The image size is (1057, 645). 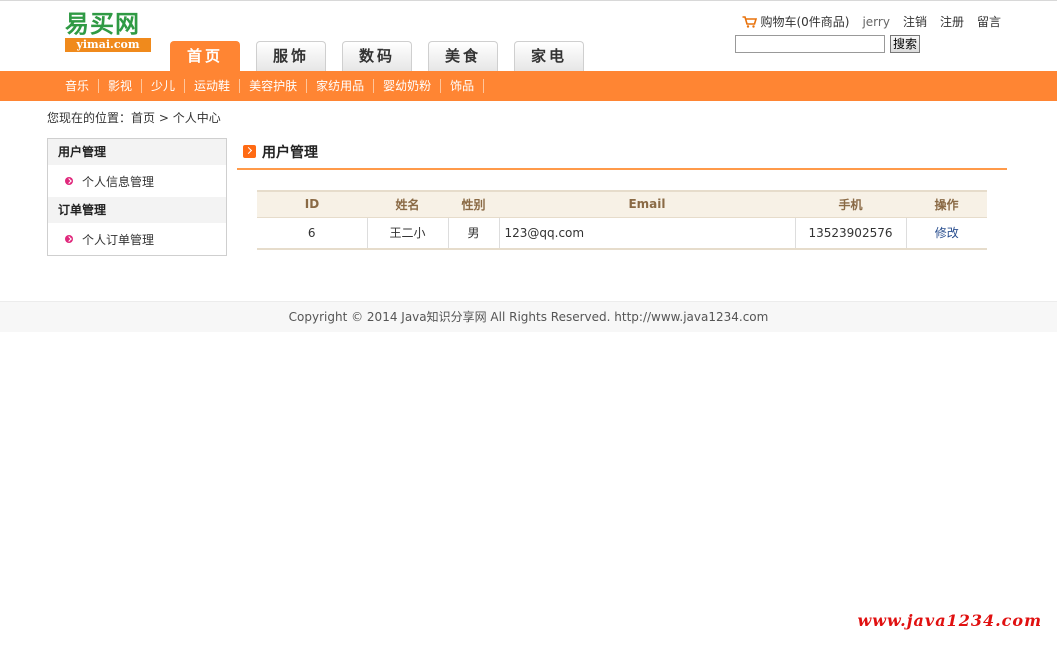 I want to click on username: jerry, so click(x=875, y=22).